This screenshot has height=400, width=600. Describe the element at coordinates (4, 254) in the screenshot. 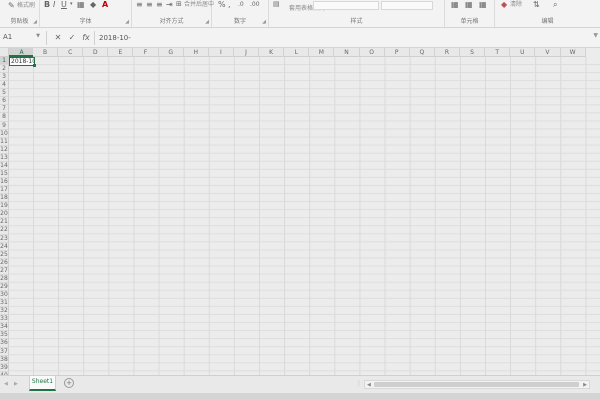

I see `row-header: 25` at that location.